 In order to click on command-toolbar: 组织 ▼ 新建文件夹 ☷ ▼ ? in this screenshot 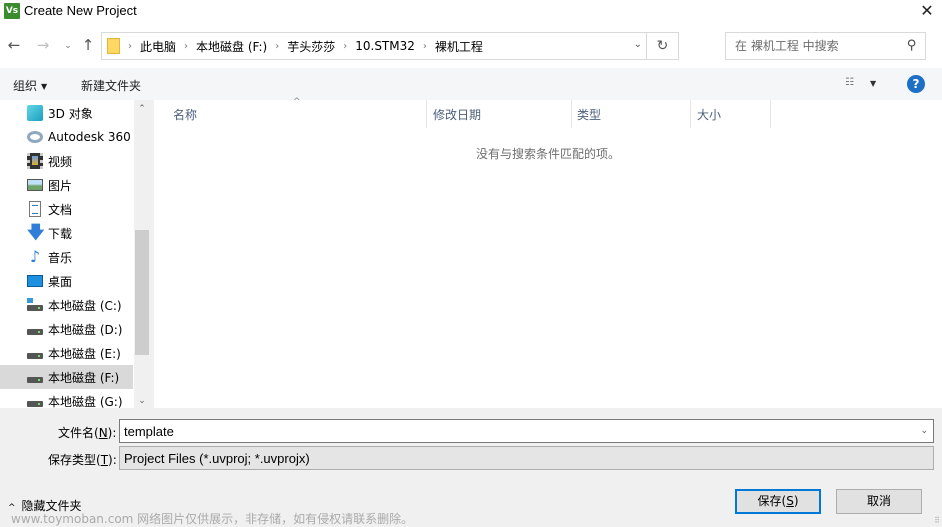, I will do `click(471, 84)`.